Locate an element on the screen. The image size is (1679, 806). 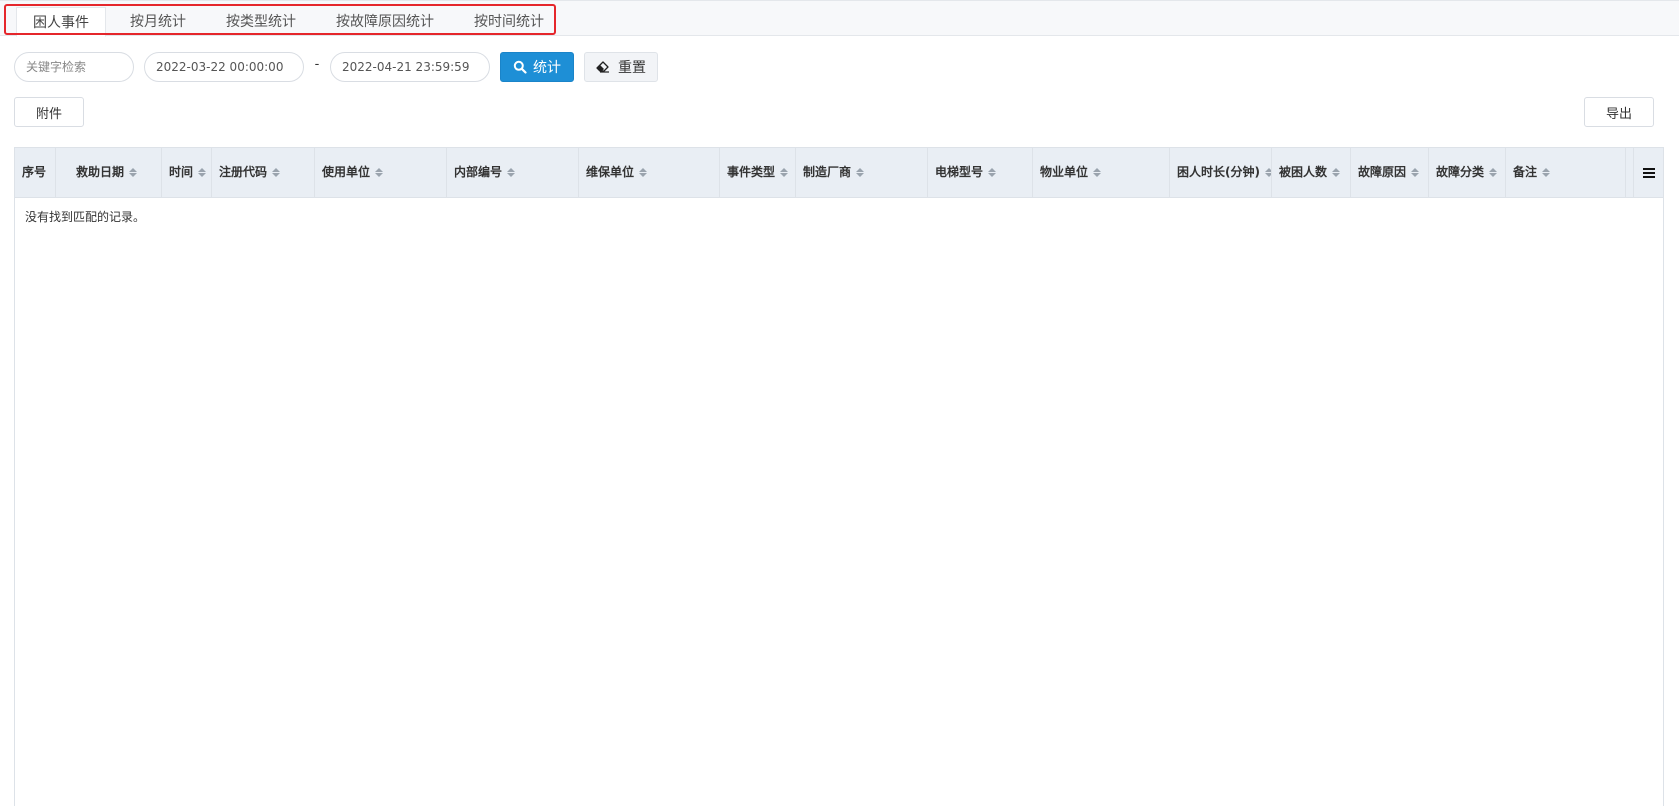
column-header-internal-number: 内部编号 is located at coordinates (513, 172).